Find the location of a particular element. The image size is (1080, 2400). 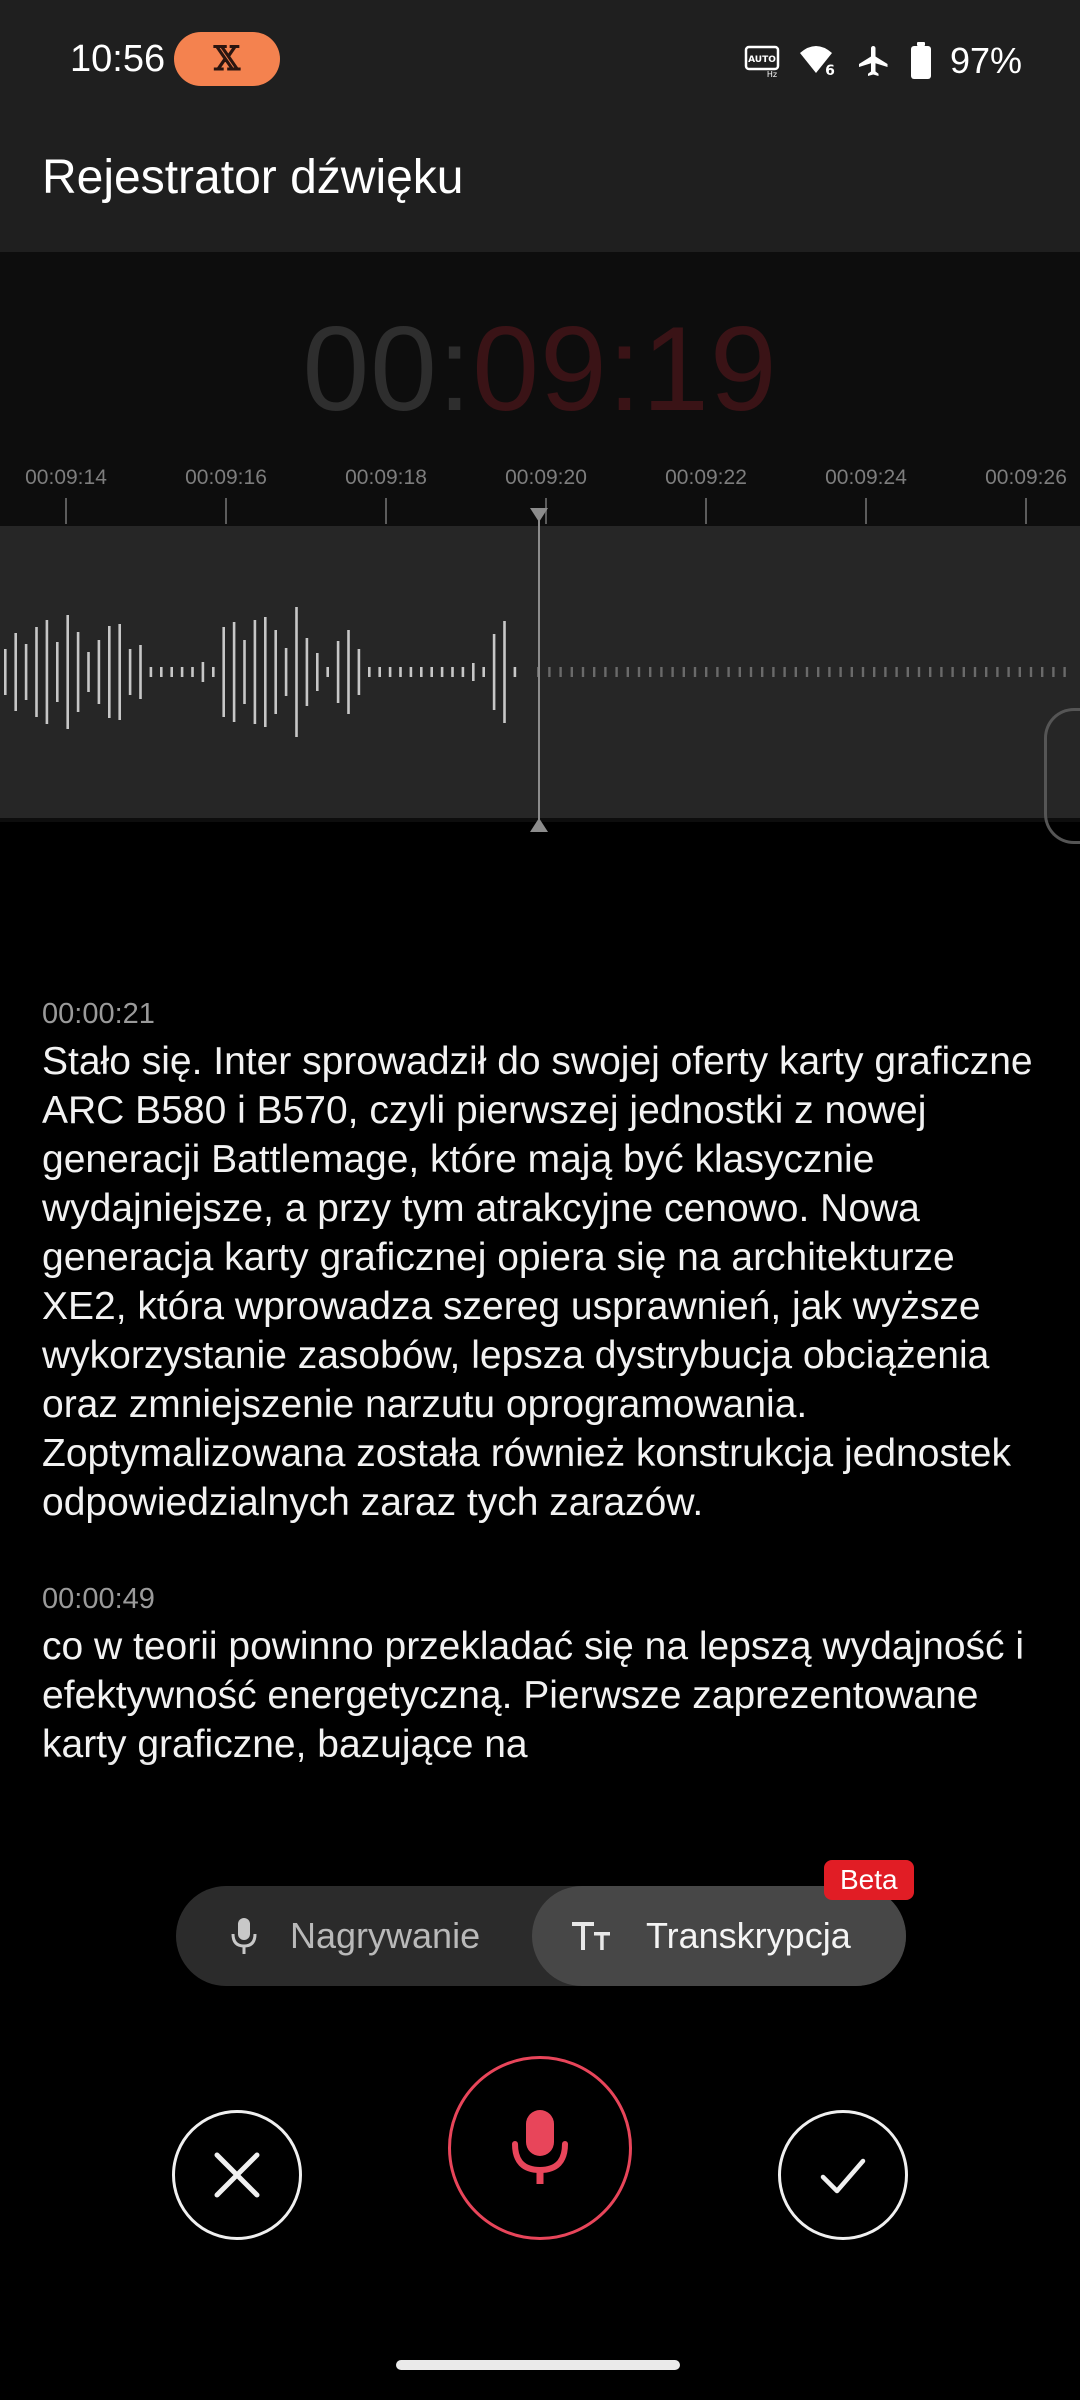

playhead is located at coordinates (539, 665).